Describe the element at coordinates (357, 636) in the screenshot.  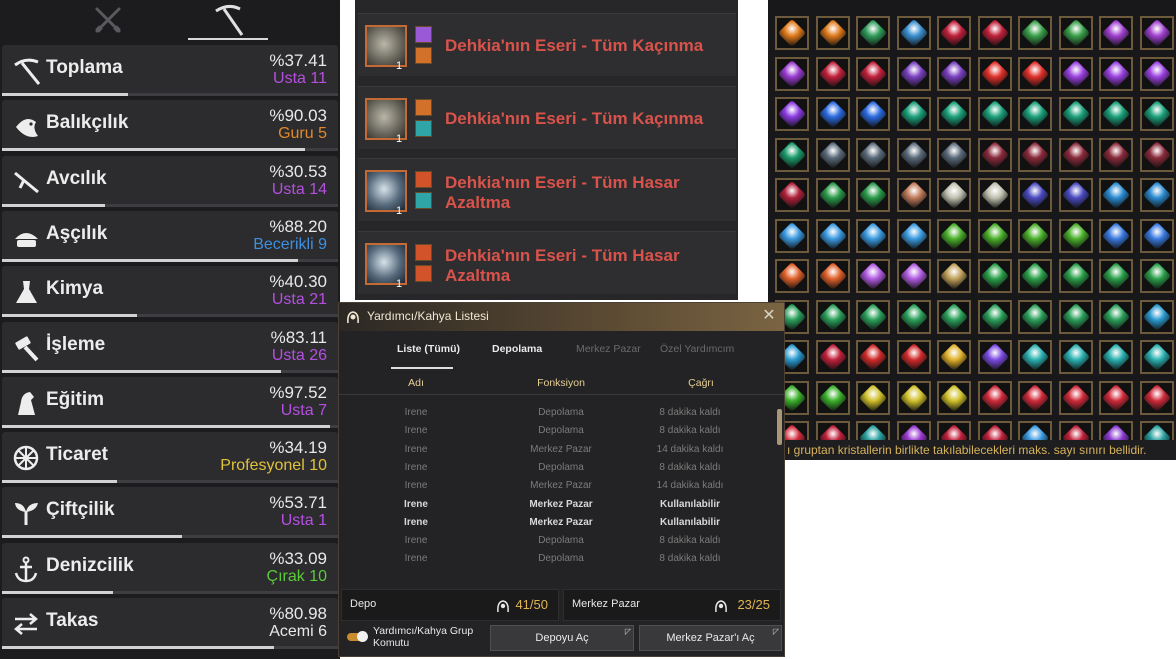
I see `group-command-toggle` at that location.